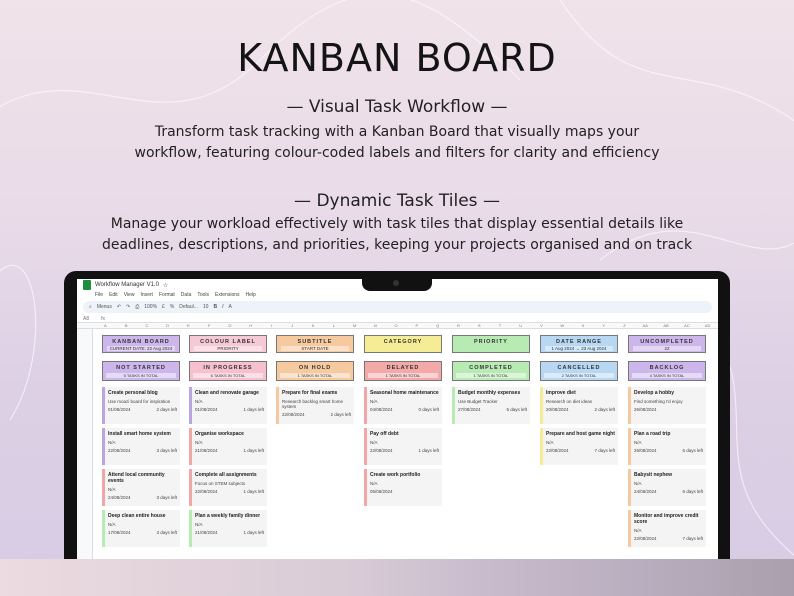 This screenshot has height=596, width=794. What do you see at coordinates (137, 307) in the screenshot?
I see `print-icon: ⎙` at bounding box center [137, 307].